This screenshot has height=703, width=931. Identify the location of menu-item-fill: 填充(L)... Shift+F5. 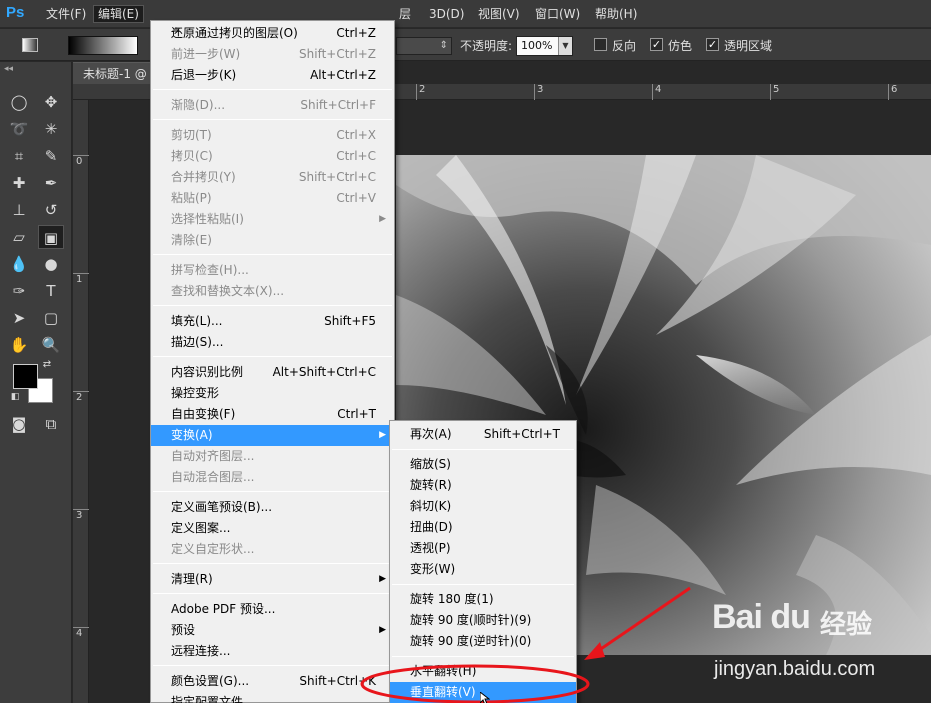
(272, 321).